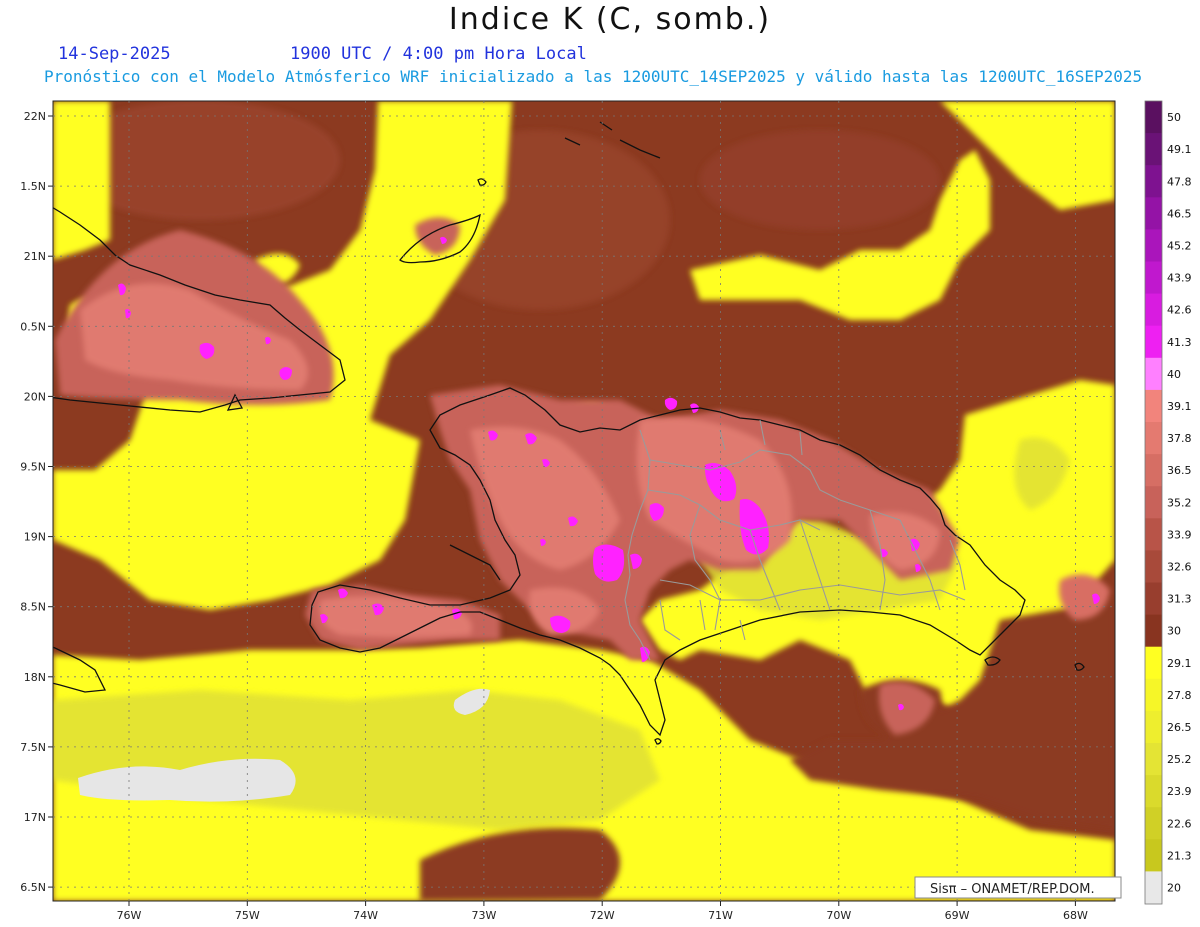  Describe the element at coordinates (1179, 181) in the screenshot. I see `colorbar-label: 47.8` at that location.